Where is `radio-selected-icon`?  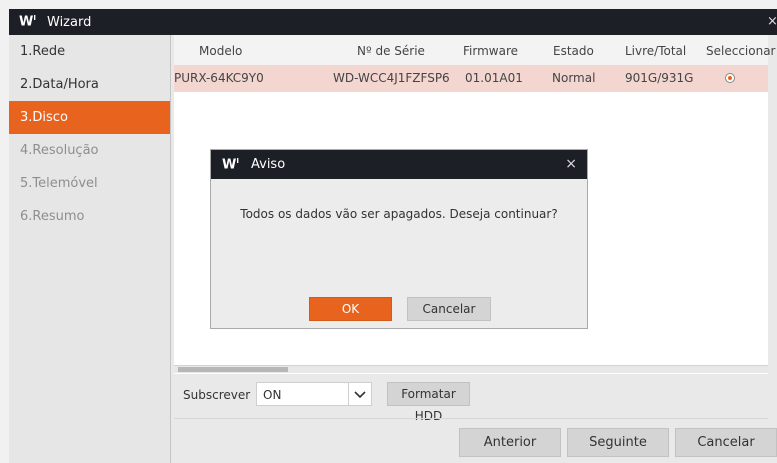 radio-selected-icon is located at coordinates (730, 78).